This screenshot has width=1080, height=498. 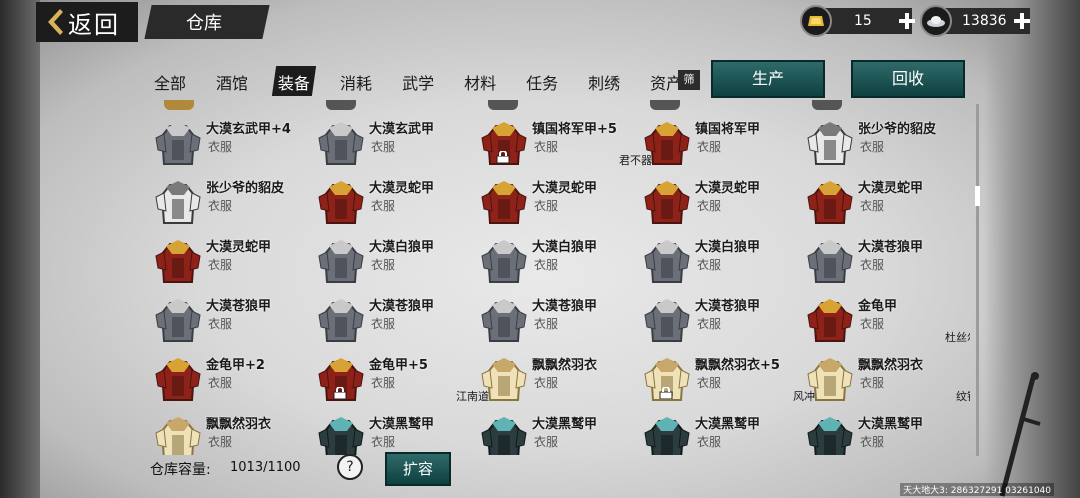 I want to click on filter-button: 筛, so click(x=689, y=80).